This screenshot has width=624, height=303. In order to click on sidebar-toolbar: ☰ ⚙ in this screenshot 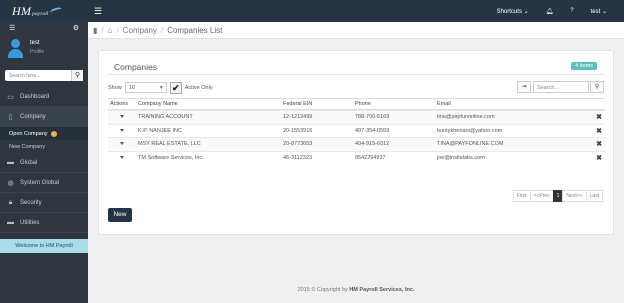, I will do `click(44, 28)`.